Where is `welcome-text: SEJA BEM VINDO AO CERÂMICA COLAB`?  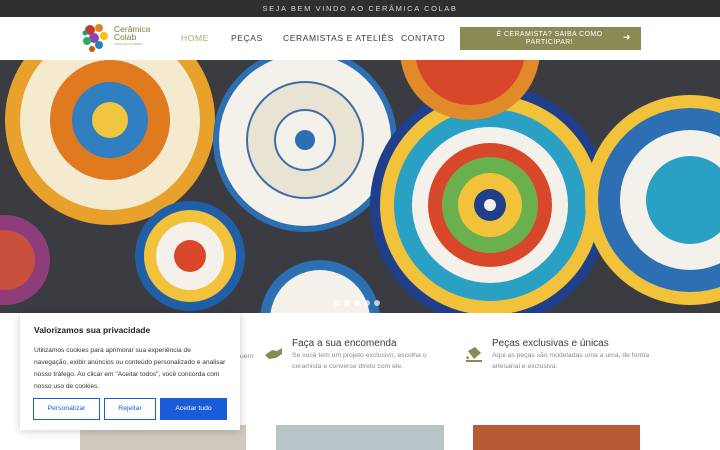 welcome-text: SEJA BEM VINDO AO CERÂMICA COLAB is located at coordinates (360, 8).